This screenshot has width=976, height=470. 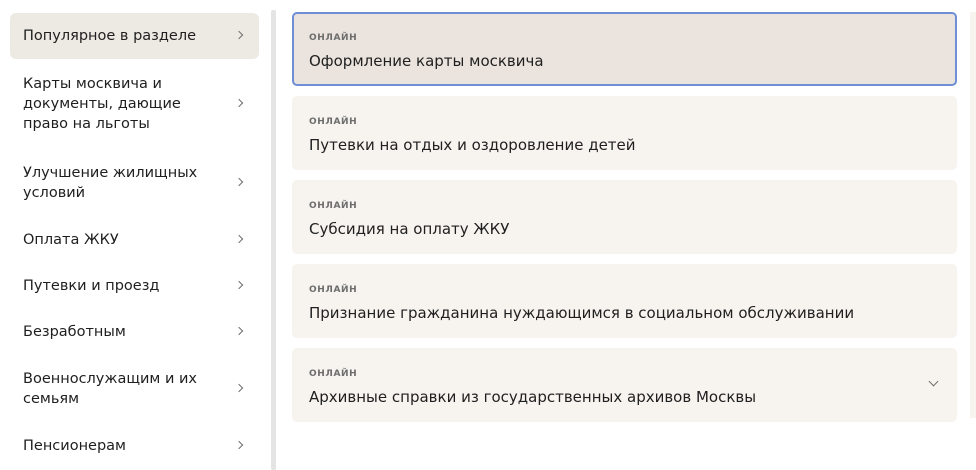 I want to click on sidebar-item-unemployed: Безработным, so click(x=134, y=332).